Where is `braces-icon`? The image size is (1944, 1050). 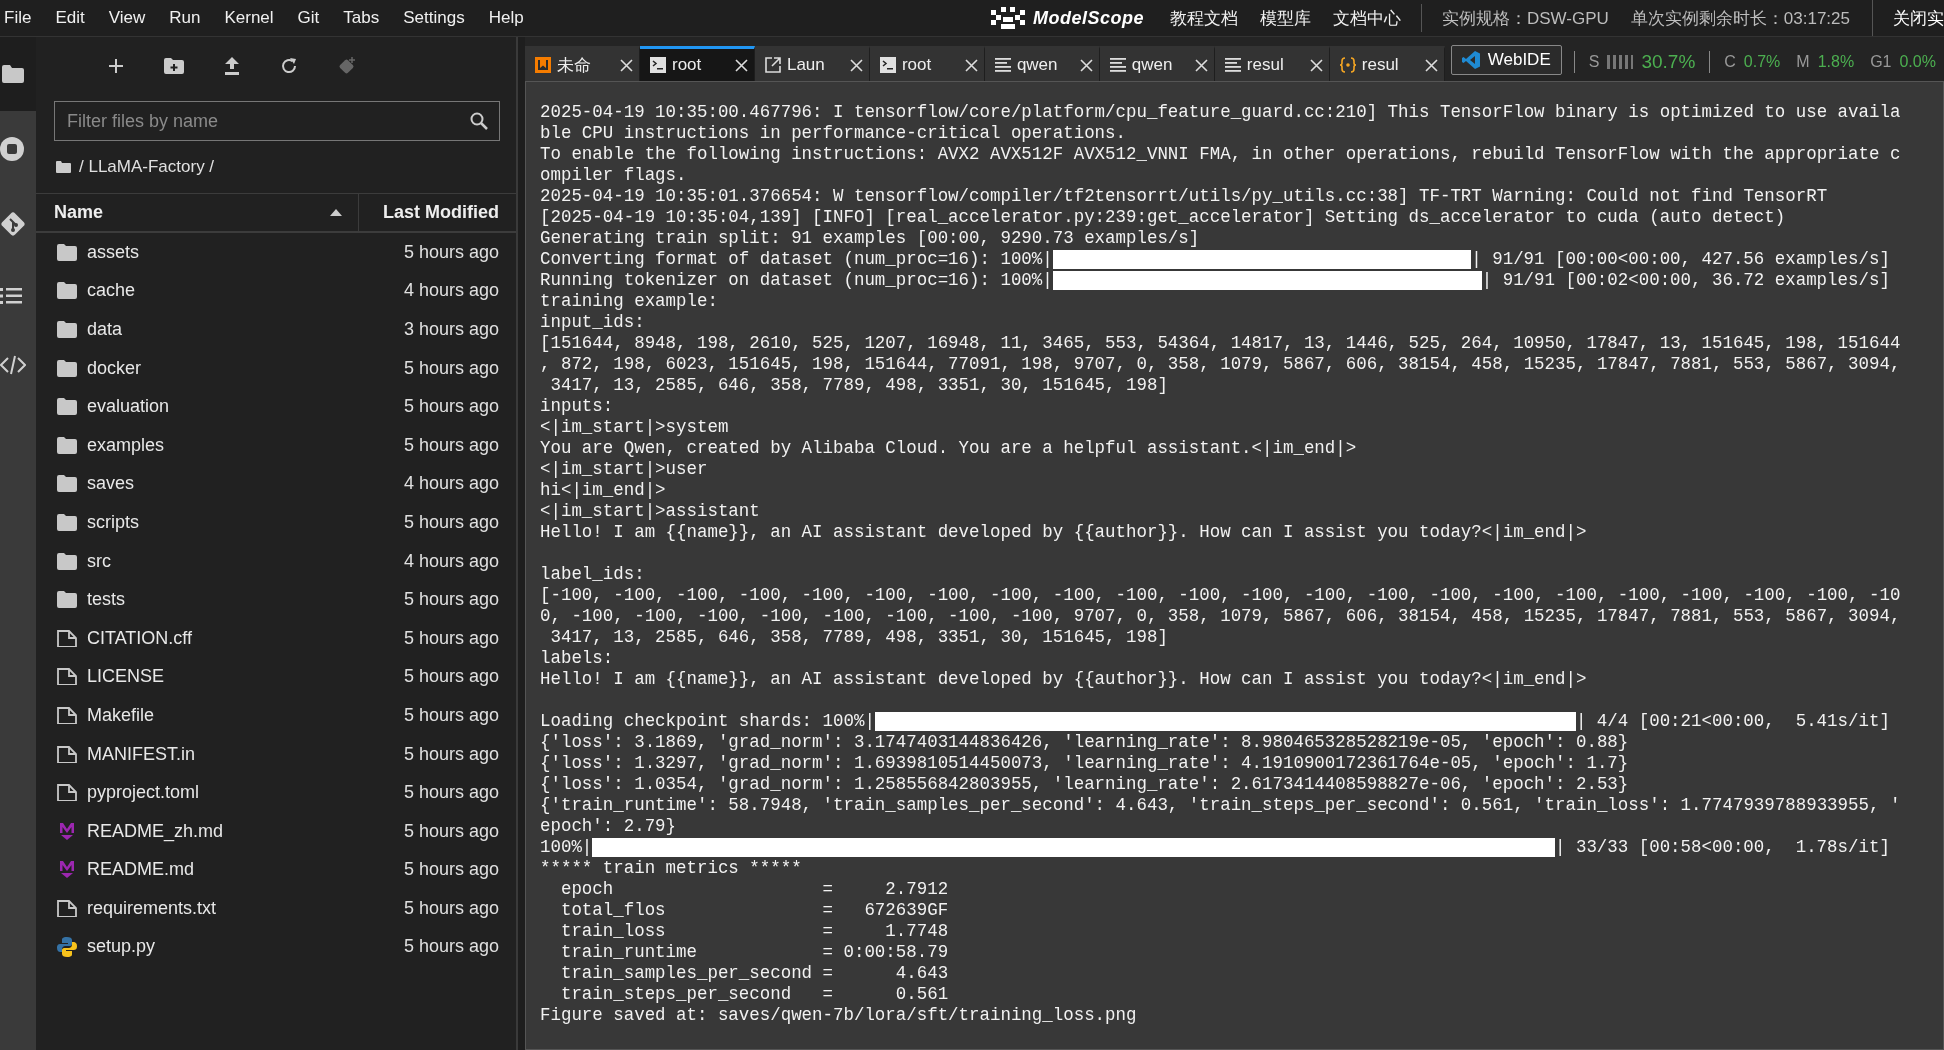 braces-icon is located at coordinates (1347, 65).